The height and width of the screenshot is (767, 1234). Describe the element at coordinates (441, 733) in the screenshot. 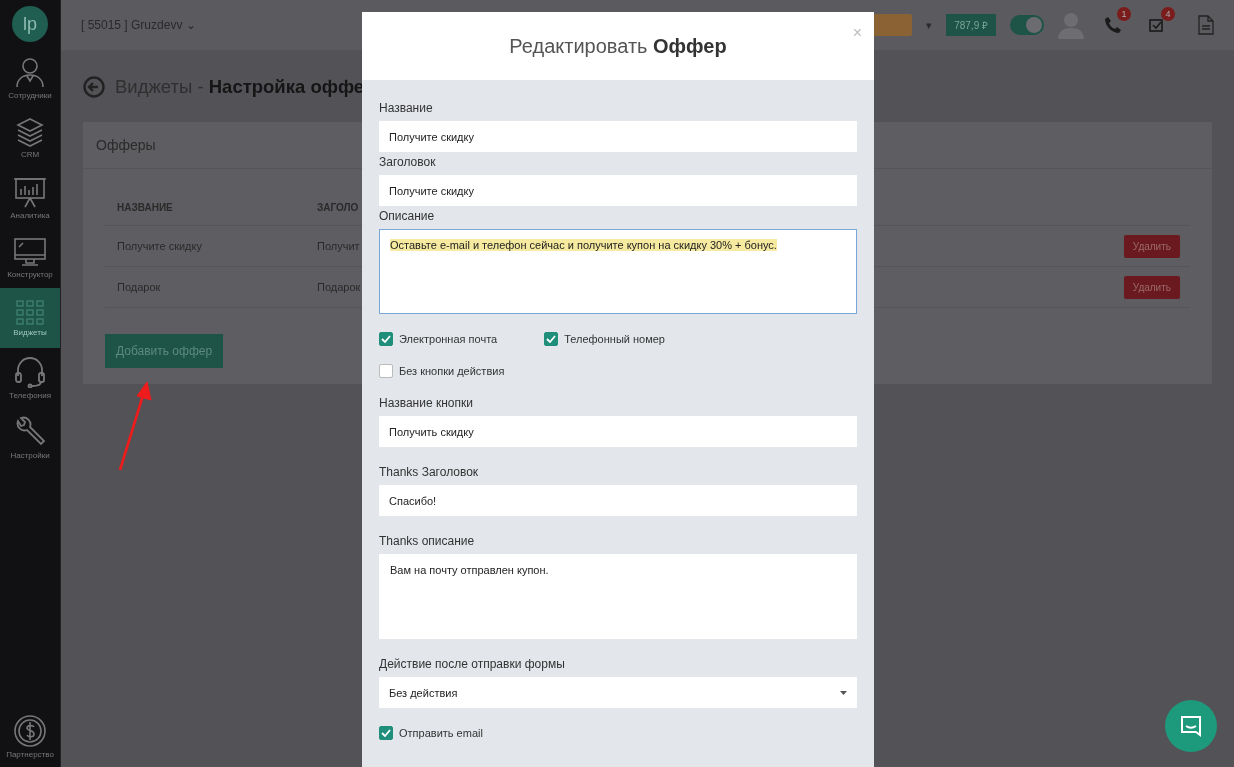

I see `checkbox-label: Отправить email` at that location.